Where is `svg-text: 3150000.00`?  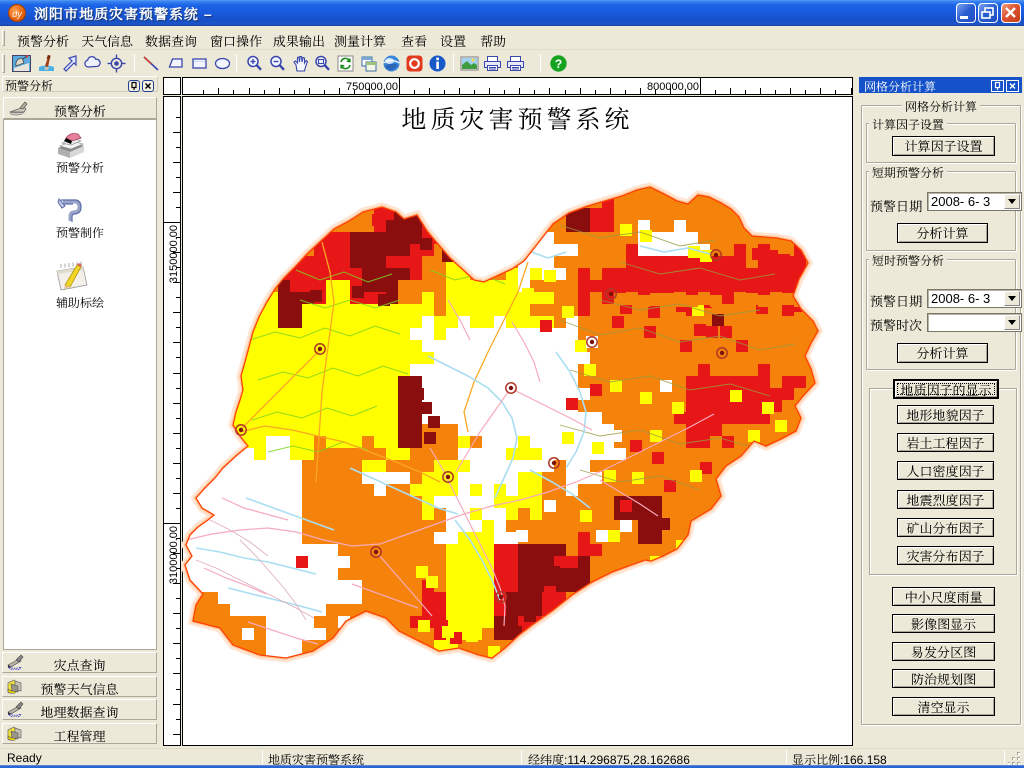
svg-text: 3150000.00 is located at coordinates (174, 254).